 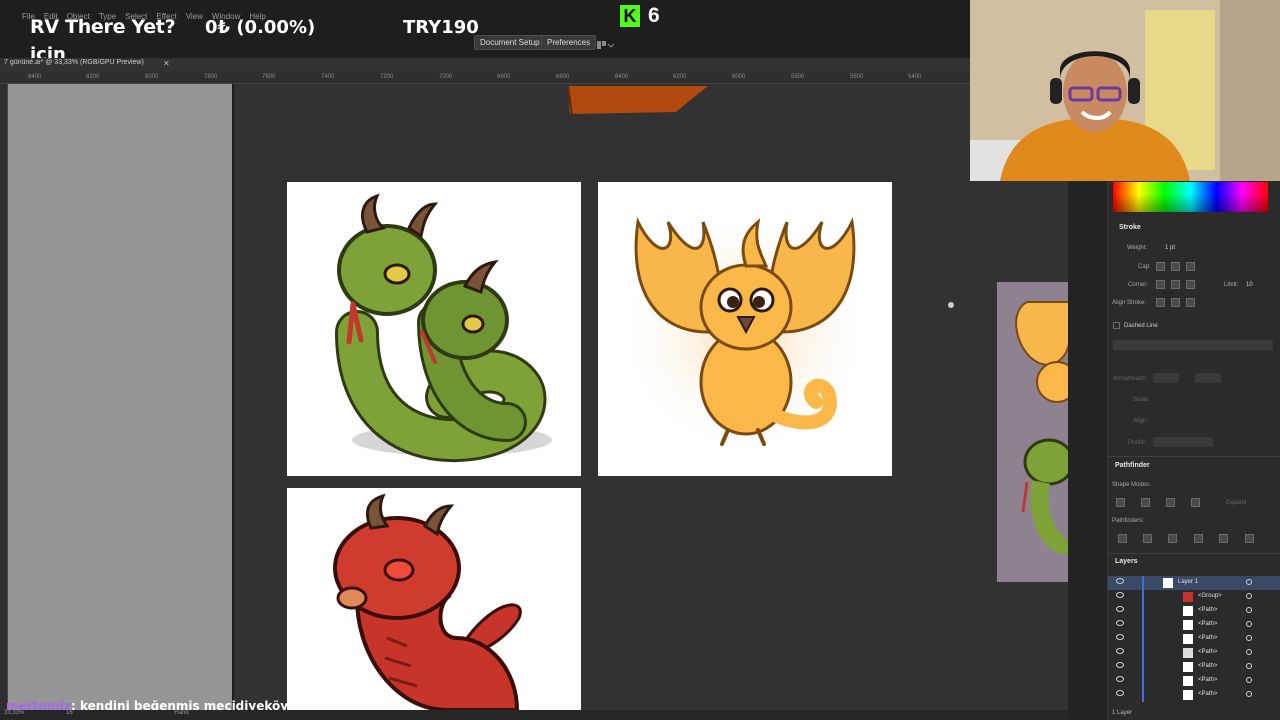 What do you see at coordinates (1198, 538) in the screenshot?
I see `crop-icon` at bounding box center [1198, 538].